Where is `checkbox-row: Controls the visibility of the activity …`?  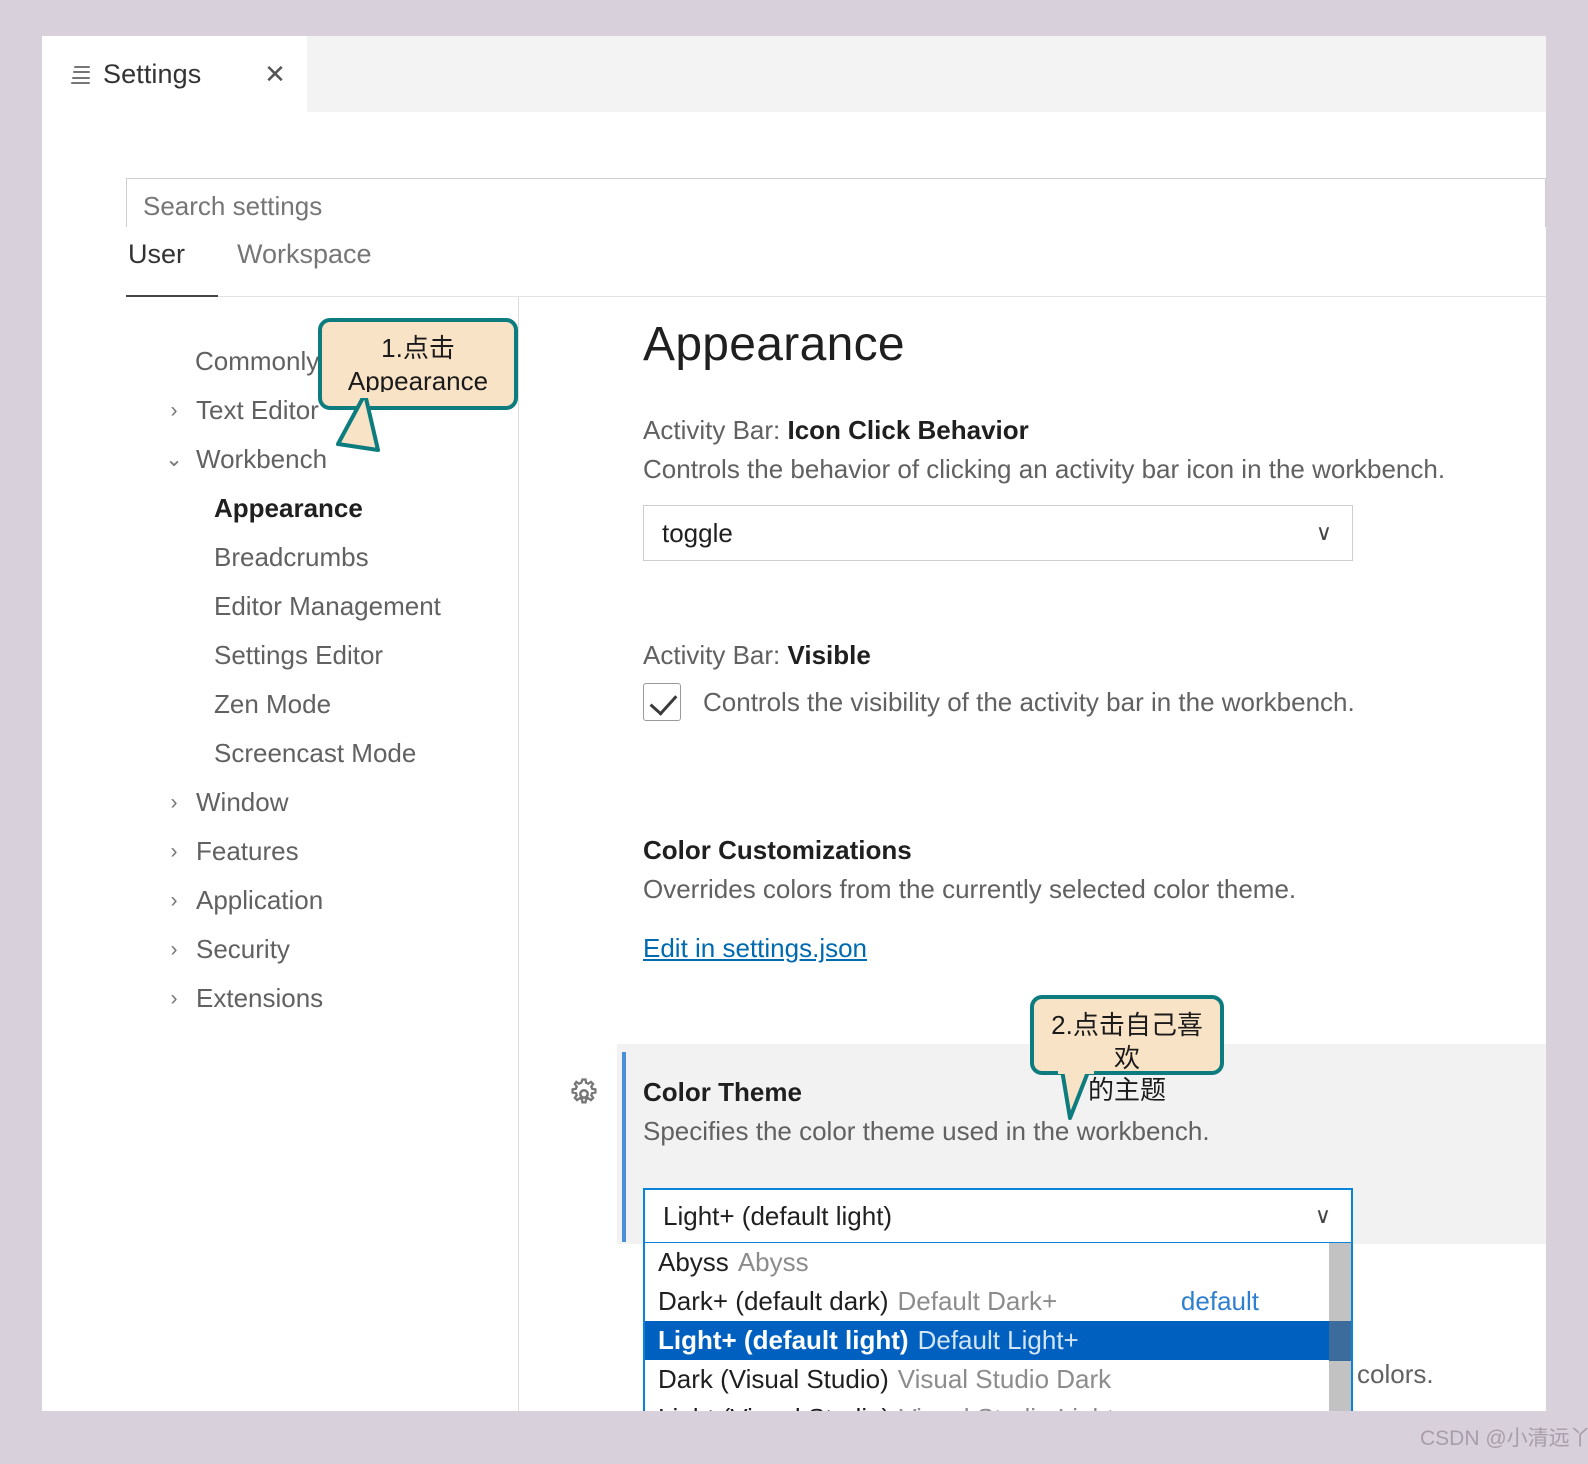
checkbox-row: Controls the visibility of the activity … is located at coordinates (999, 702).